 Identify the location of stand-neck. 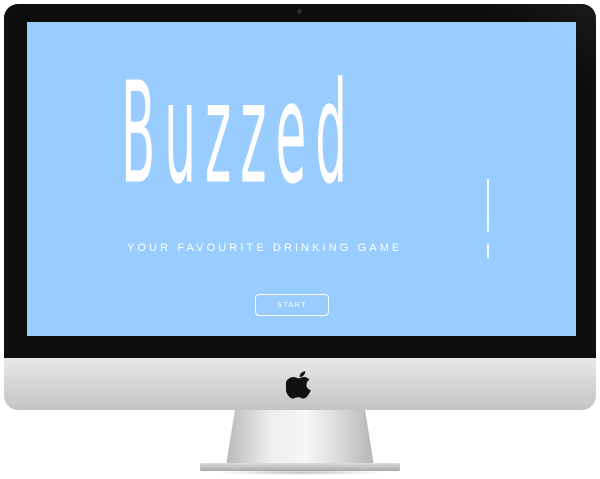
(300, 438).